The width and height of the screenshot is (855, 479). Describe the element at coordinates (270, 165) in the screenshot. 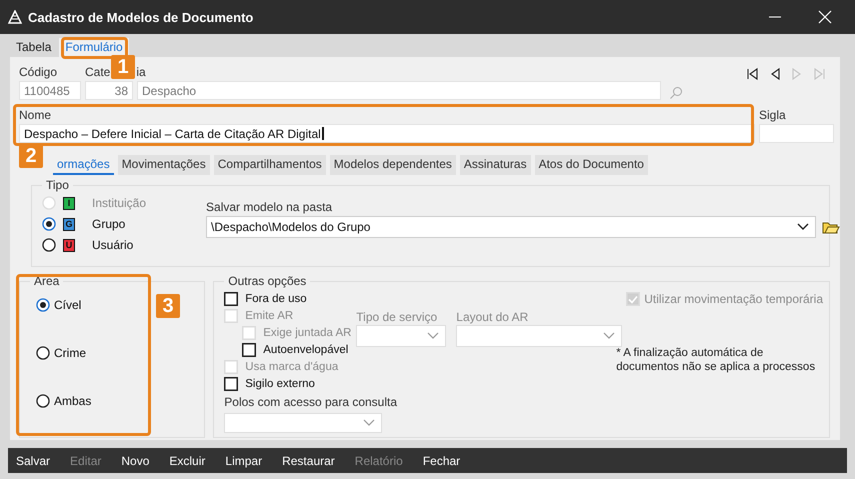

I see `tab: Compartilhamentos` at that location.